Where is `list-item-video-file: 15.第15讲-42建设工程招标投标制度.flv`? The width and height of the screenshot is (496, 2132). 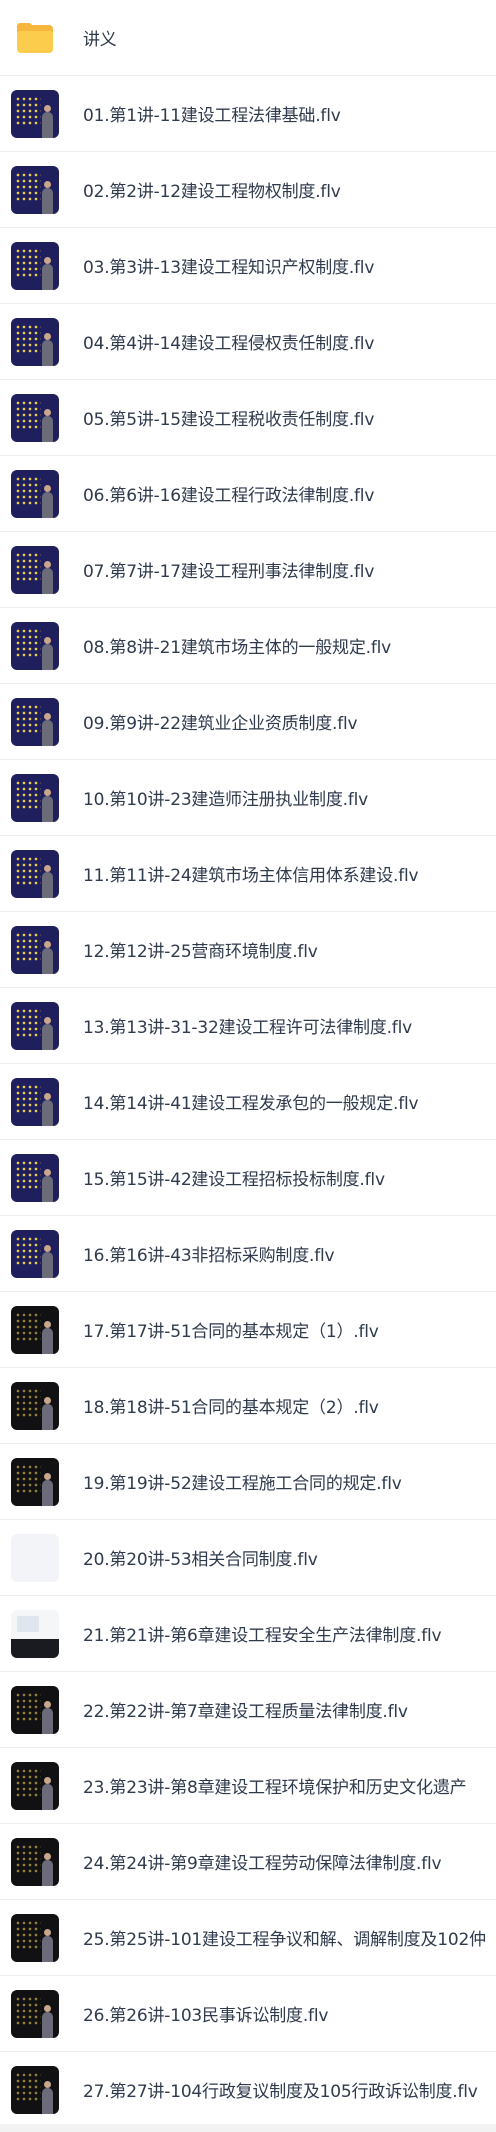
list-item-video-file: 15.第15讲-42建设工程招标投标制度.flv is located at coordinates (248, 1178).